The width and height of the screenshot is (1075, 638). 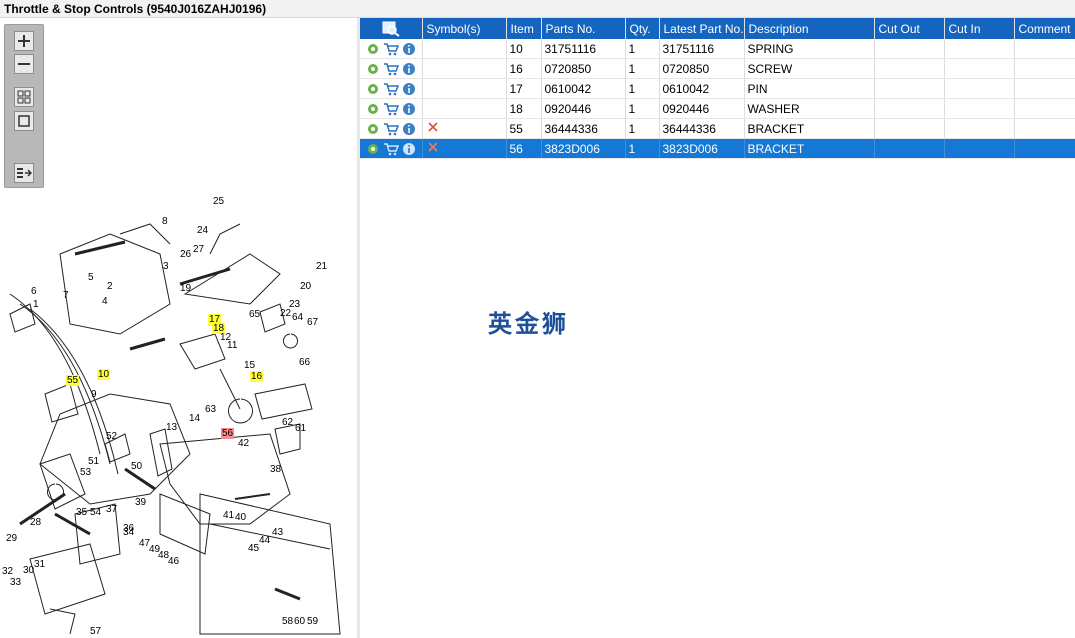 What do you see at coordinates (91, 277) in the screenshot?
I see `callout: 5` at bounding box center [91, 277].